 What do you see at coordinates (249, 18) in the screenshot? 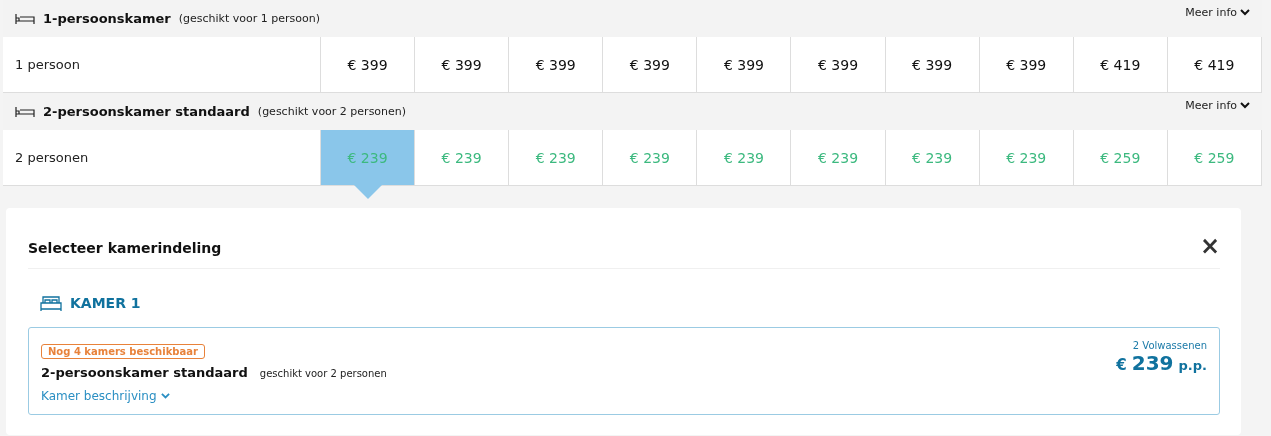
I see `room-suitability: (geschikt voor 1 persoon)` at bounding box center [249, 18].